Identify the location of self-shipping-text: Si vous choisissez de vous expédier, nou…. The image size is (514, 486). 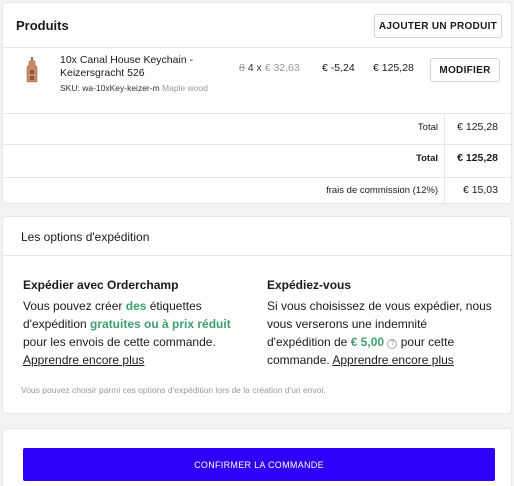
(379, 333).